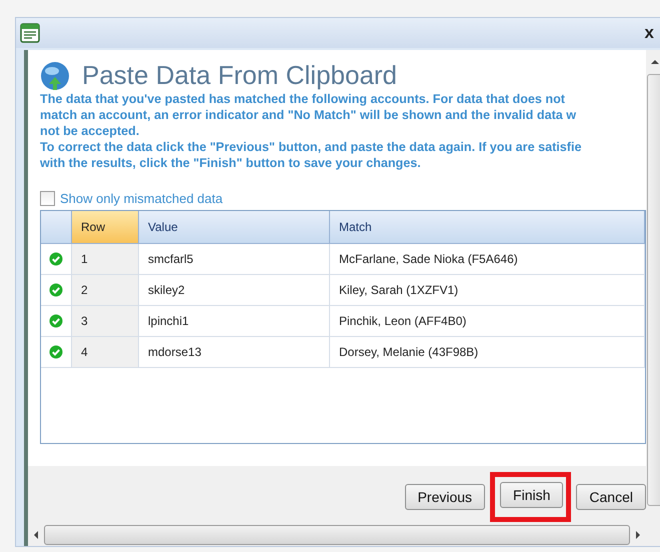  Describe the element at coordinates (141, 198) in the screenshot. I see `checkbox-label: Show only mismatched data` at that location.